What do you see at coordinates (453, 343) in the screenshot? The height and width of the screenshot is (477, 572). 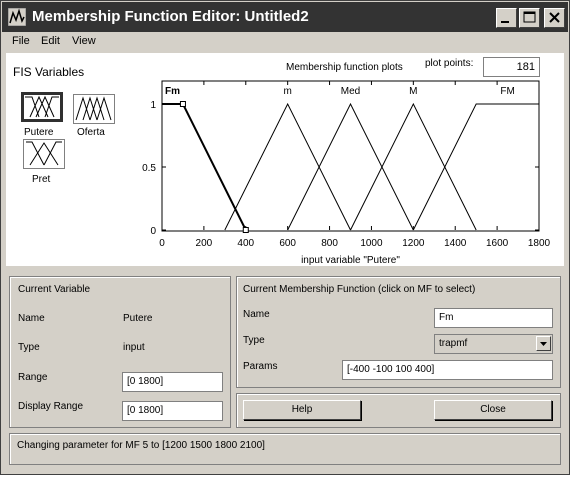 I see `mf-type-value: trapmf` at bounding box center [453, 343].